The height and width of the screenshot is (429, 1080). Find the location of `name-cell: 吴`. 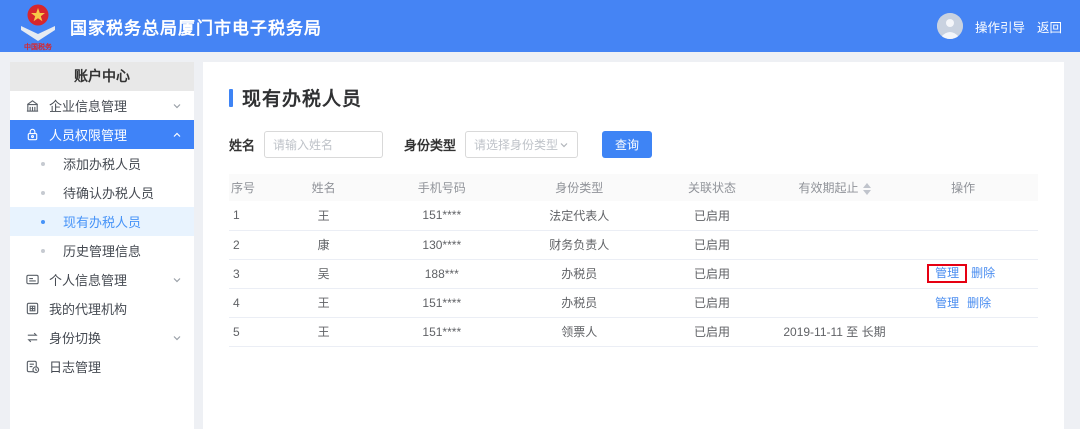

name-cell: 吴 is located at coordinates (324, 274).